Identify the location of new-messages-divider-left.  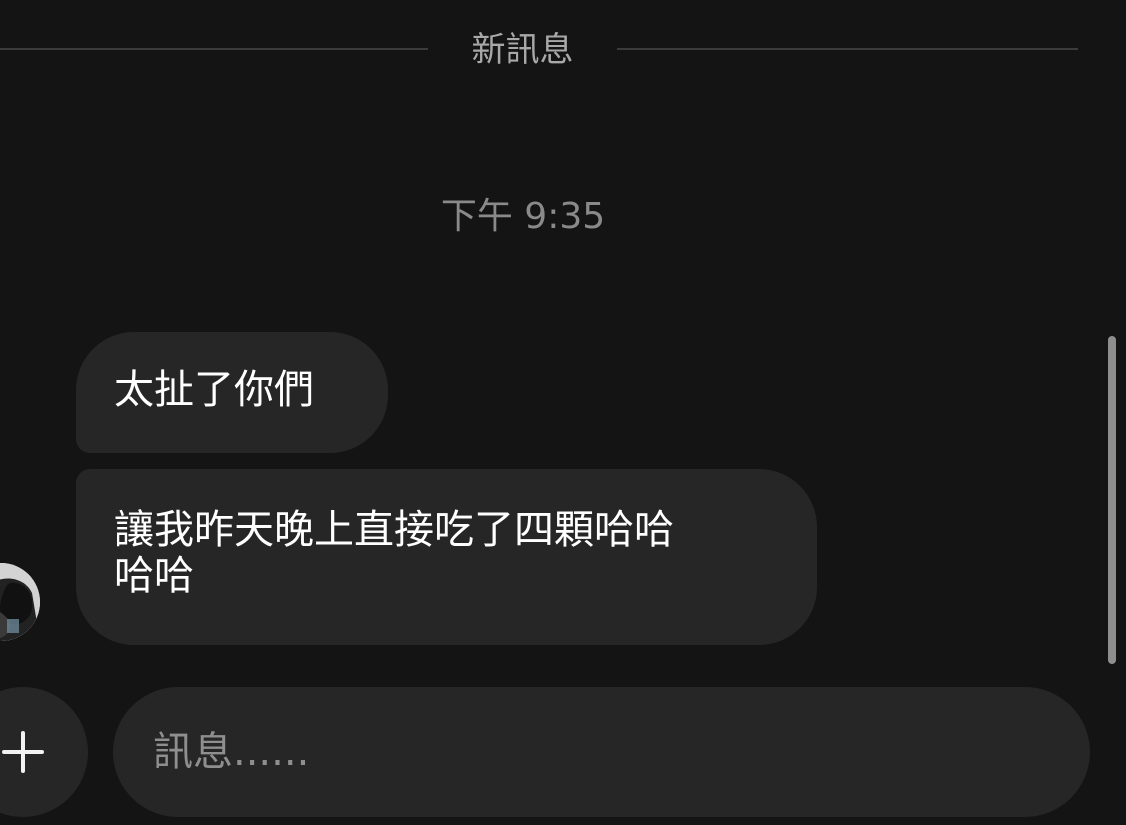
(214, 49).